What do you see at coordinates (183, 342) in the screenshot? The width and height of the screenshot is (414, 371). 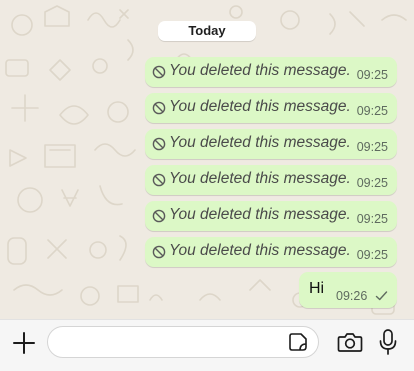 I see `message-input` at bounding box center [183, 342].